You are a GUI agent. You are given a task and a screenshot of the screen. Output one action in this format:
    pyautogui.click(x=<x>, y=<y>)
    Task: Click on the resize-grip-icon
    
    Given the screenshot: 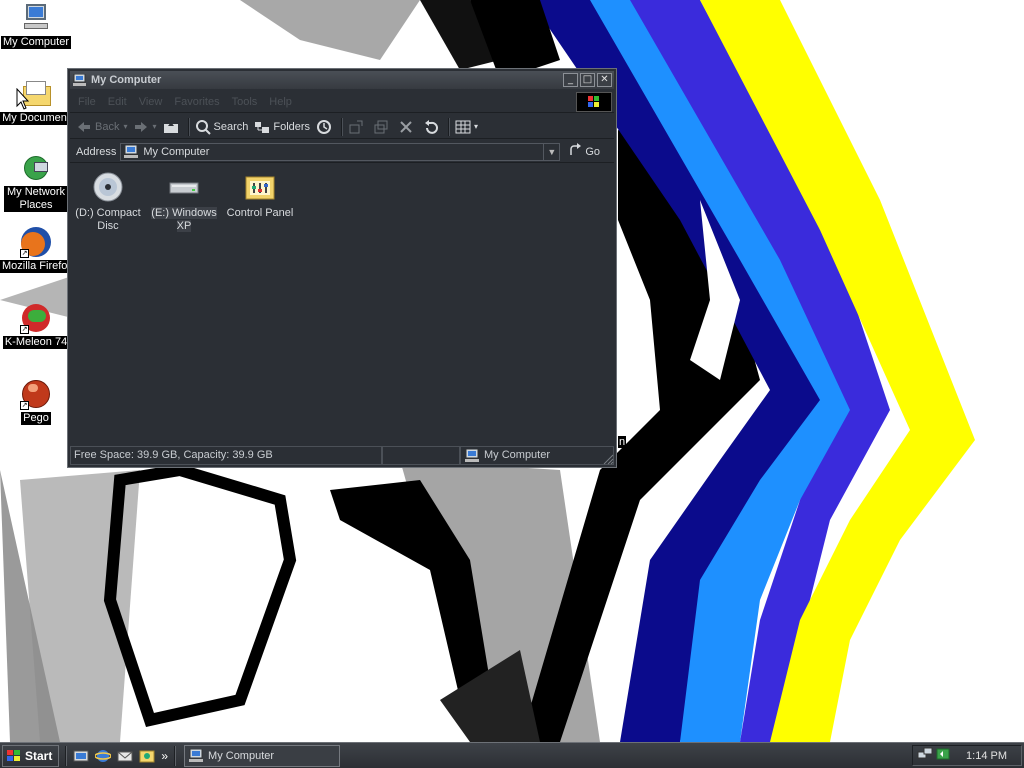 What is the action you would take?
    pyautogui.click(x=608, y=459)
    